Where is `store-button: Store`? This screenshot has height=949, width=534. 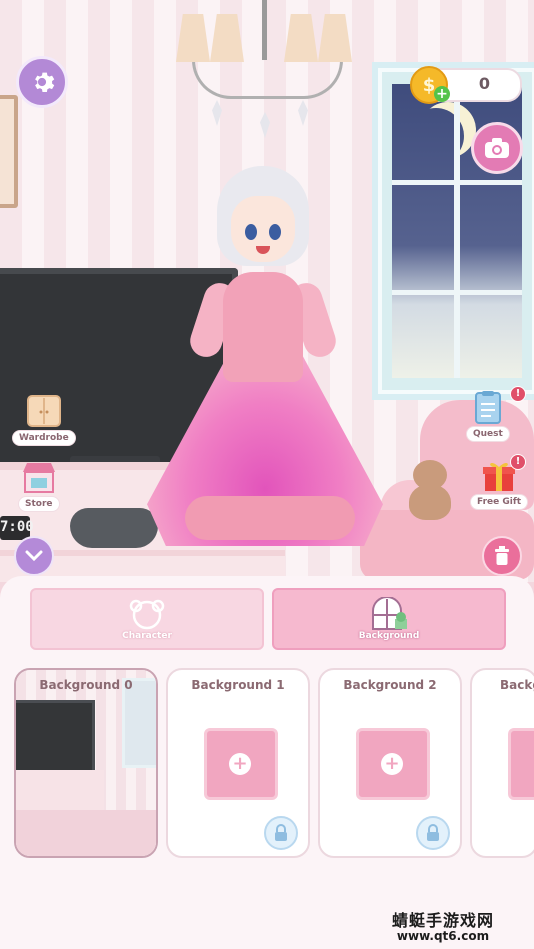
store-button: Store is located at coordinates (39, 486).